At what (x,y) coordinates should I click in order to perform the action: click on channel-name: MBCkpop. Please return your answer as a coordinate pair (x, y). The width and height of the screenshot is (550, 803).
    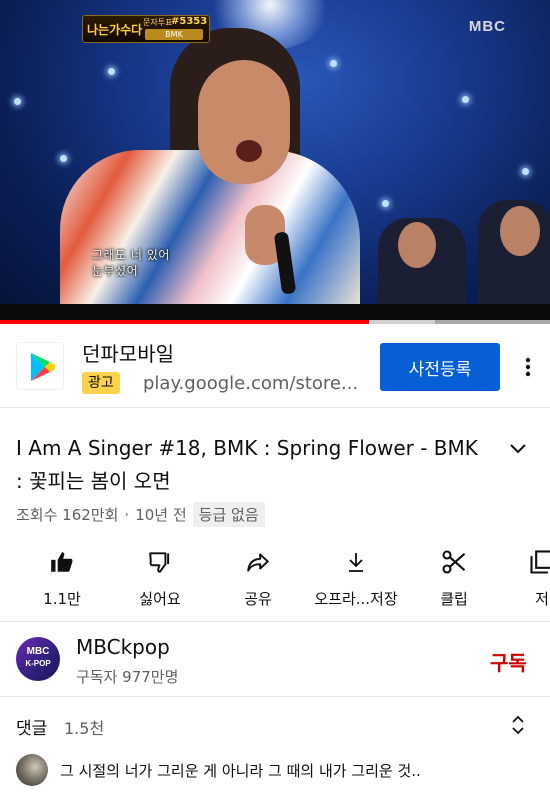
    Looking at the image, I should click on (123, 647).